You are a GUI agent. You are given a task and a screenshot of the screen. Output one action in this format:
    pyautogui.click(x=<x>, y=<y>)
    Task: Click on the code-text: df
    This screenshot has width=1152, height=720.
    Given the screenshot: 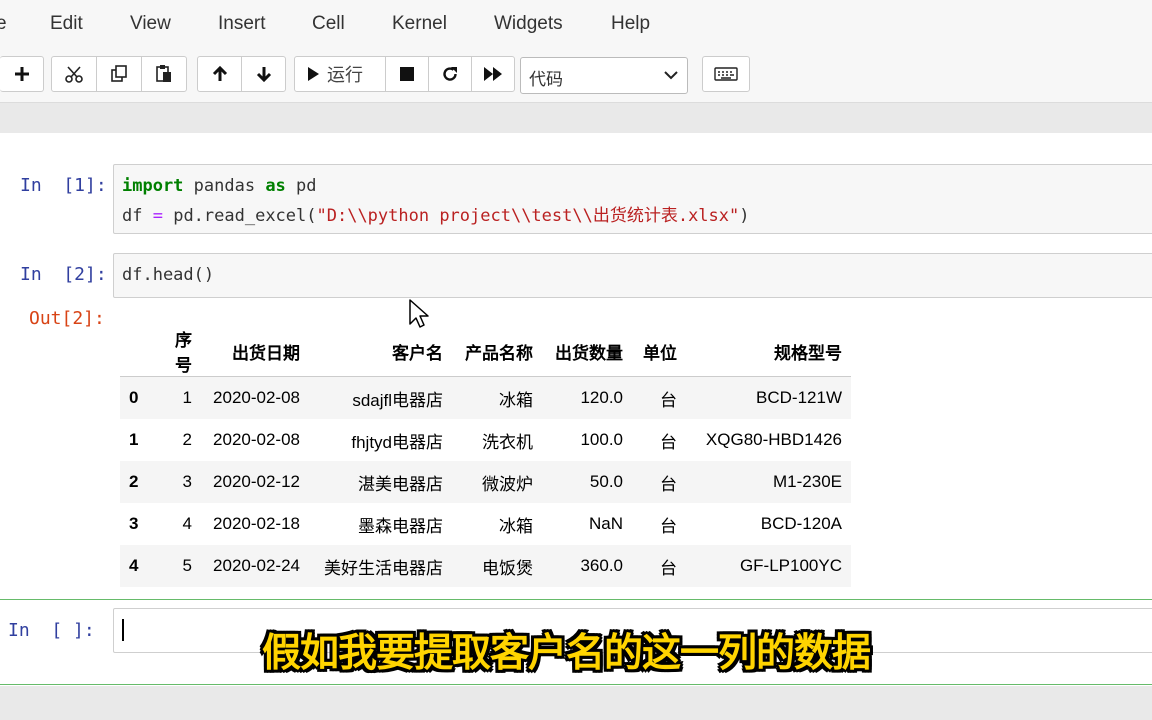 What is the action you would take?
    pyautogui.click(x=137, y=216)
    